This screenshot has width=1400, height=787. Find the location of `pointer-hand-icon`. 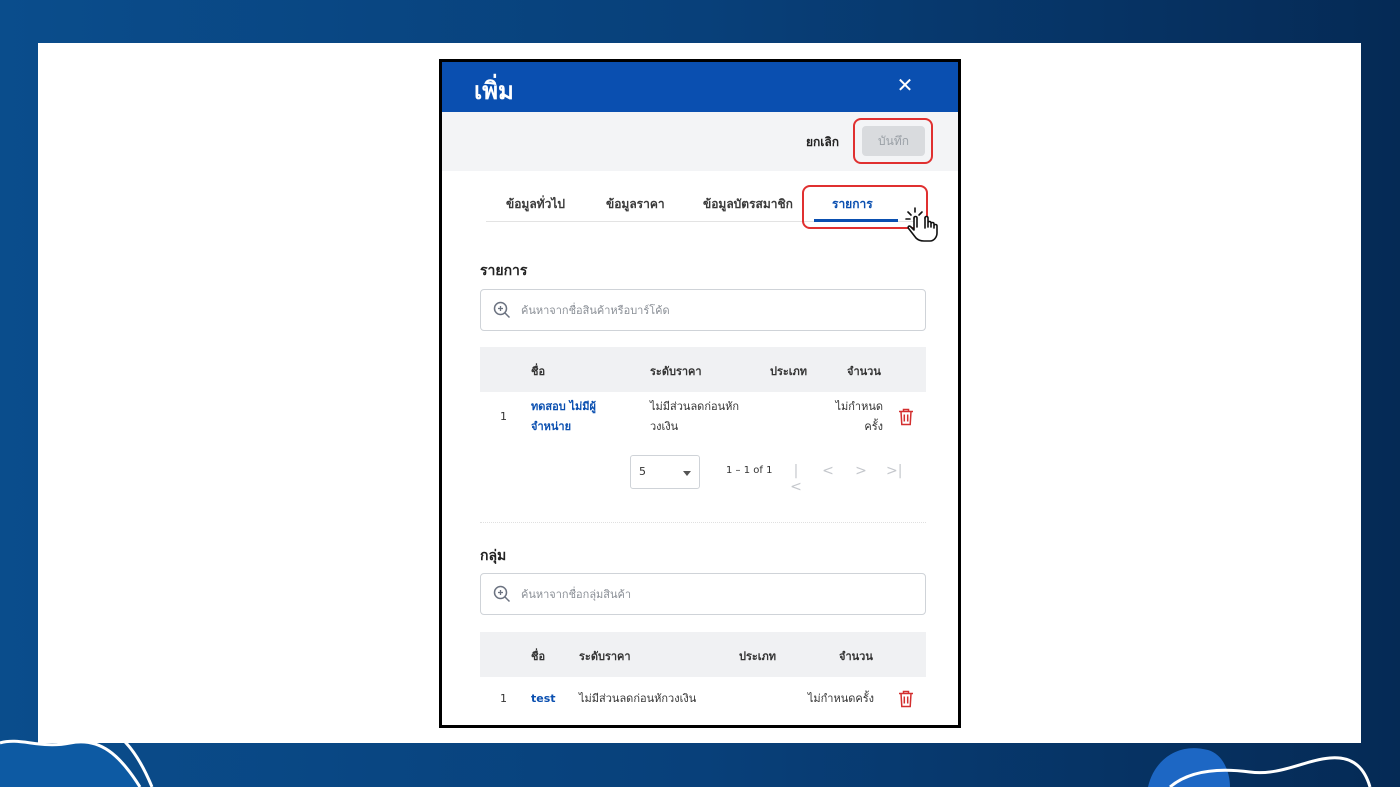

pointer-hand-icon is located at coordinates (921, 224).